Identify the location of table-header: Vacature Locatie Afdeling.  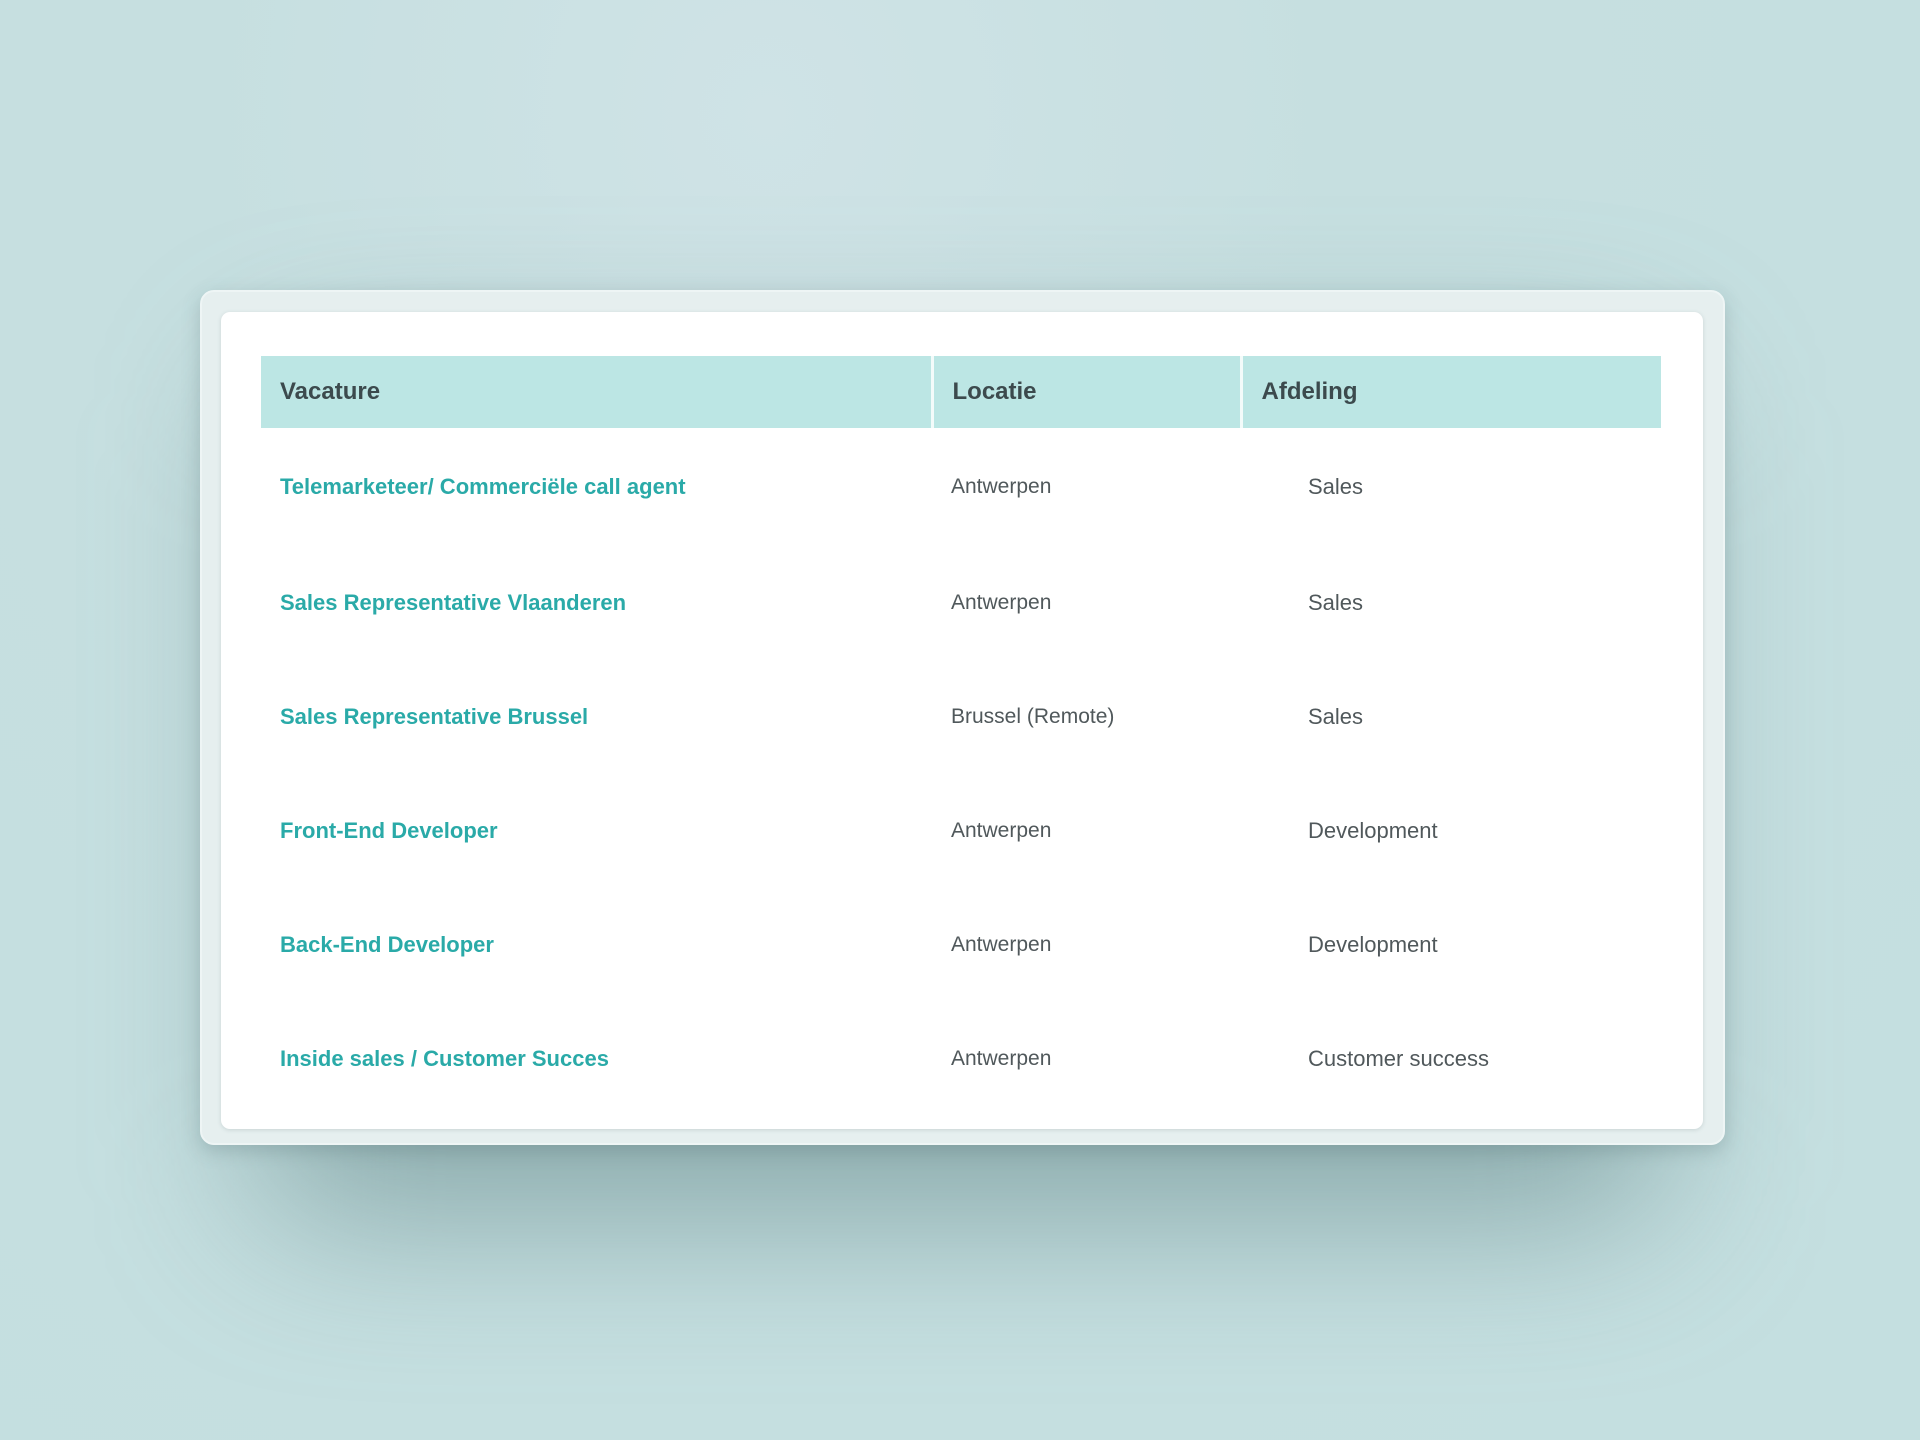
(961, 392).